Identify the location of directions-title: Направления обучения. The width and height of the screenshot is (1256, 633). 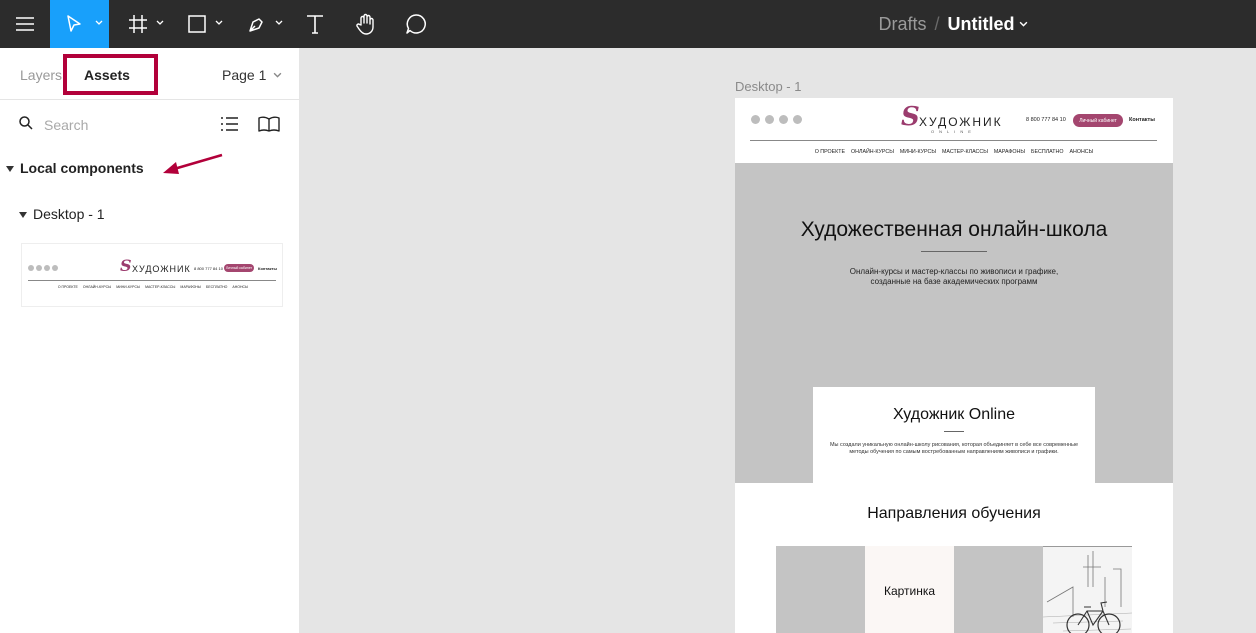
(954, 513).